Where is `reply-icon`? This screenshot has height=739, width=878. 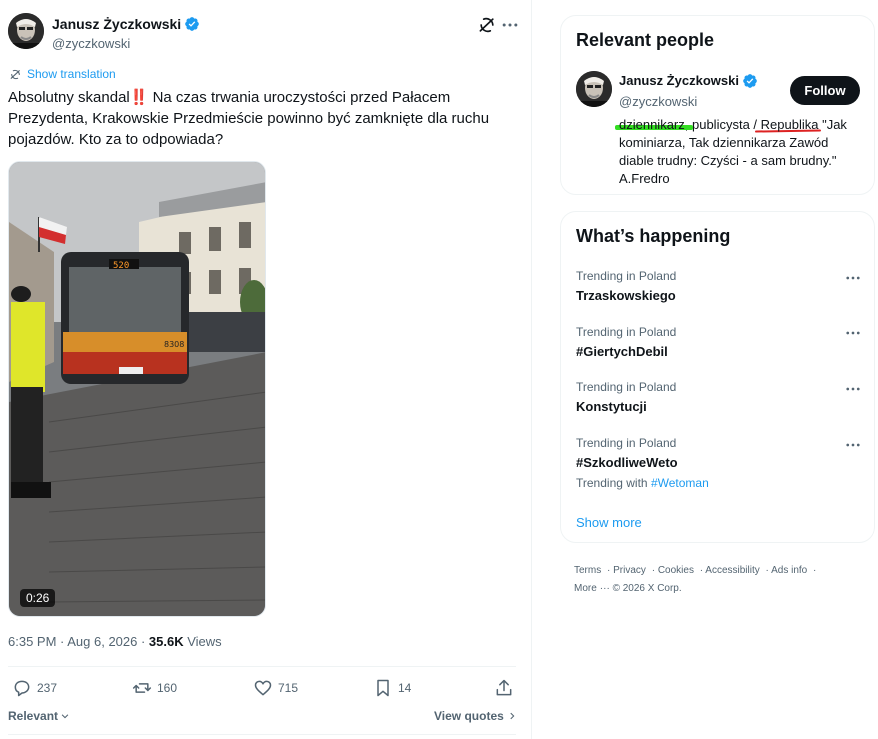
reply-icon is located at coordinates (22, 688).